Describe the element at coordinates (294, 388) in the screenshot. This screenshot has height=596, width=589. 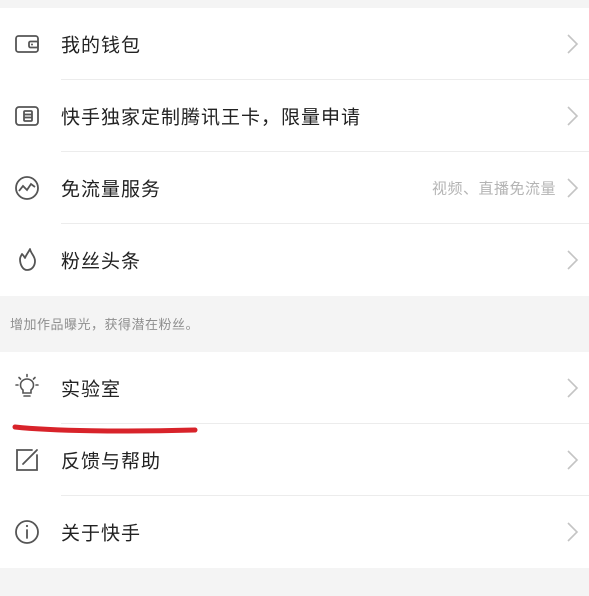
I see `menu-item-lab: 实验室` at that location.